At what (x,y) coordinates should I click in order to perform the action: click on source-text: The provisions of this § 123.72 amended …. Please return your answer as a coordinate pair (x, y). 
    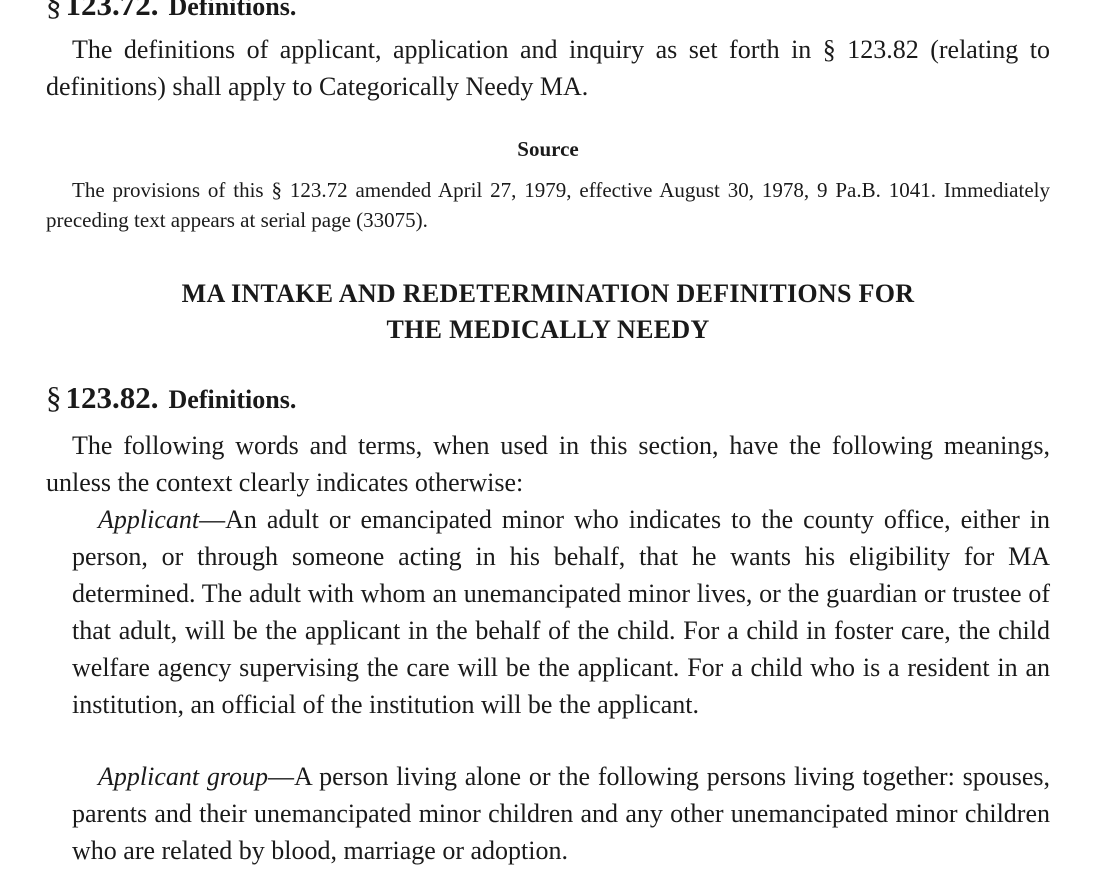
    Looking at the image, I should click on (548, 205).